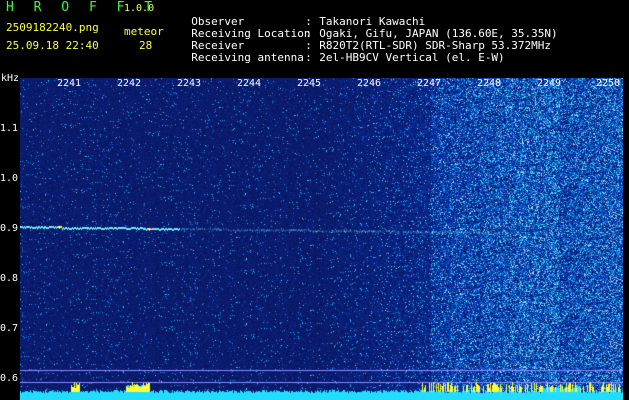  Describe the element at coordinates (9, 178) in the screenshot. I see `y-tick-label: 1.0` at that location.